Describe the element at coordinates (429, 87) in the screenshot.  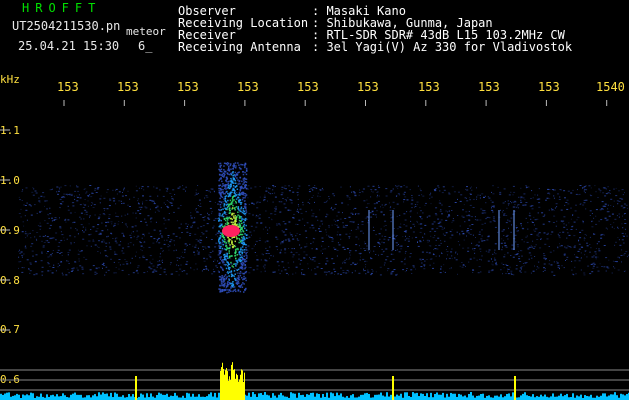
I see `x-tick-7: 153` at that location.